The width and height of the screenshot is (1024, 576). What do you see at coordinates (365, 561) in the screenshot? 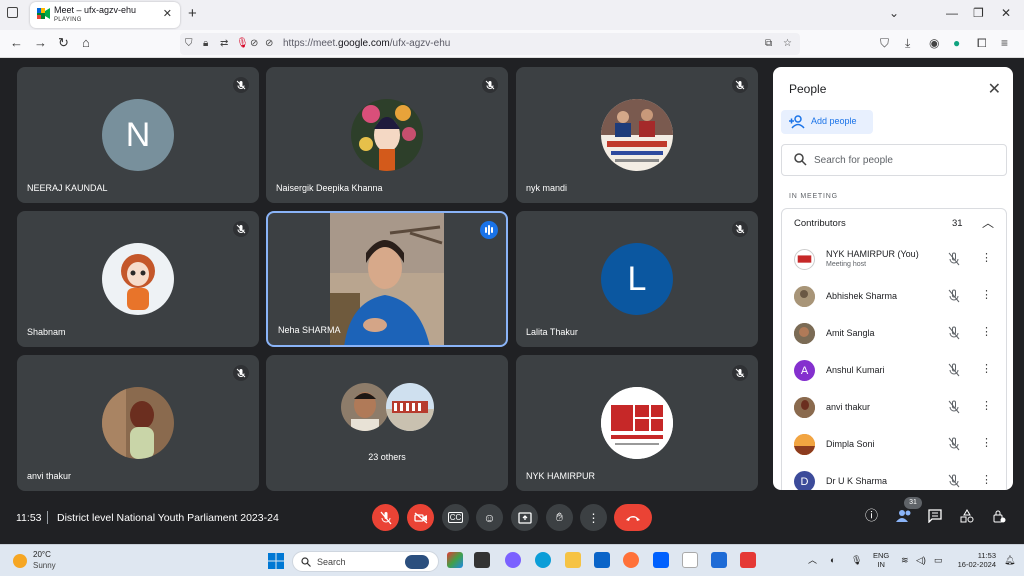
I see `taskbar-search: Search` at bounding box center [365, 561].